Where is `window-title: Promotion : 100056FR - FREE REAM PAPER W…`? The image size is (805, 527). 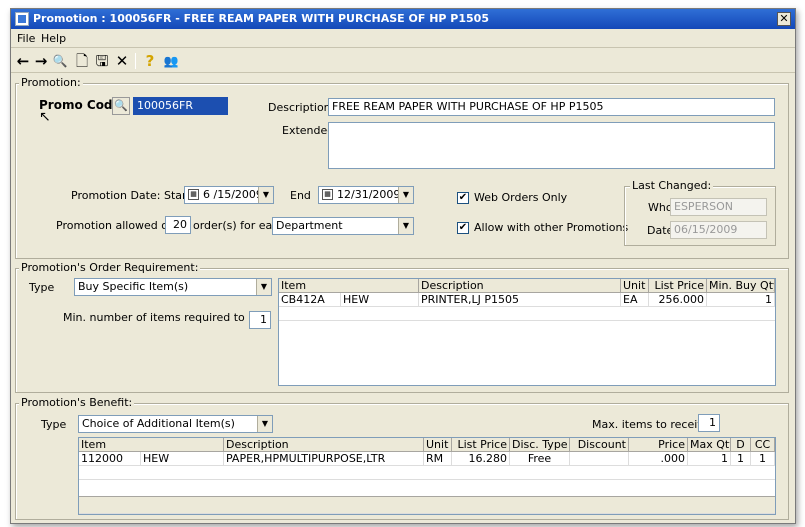 window-title: Promotion : 100056FR - FREE REAM PAPER W… is located at coordinates (261, 18).